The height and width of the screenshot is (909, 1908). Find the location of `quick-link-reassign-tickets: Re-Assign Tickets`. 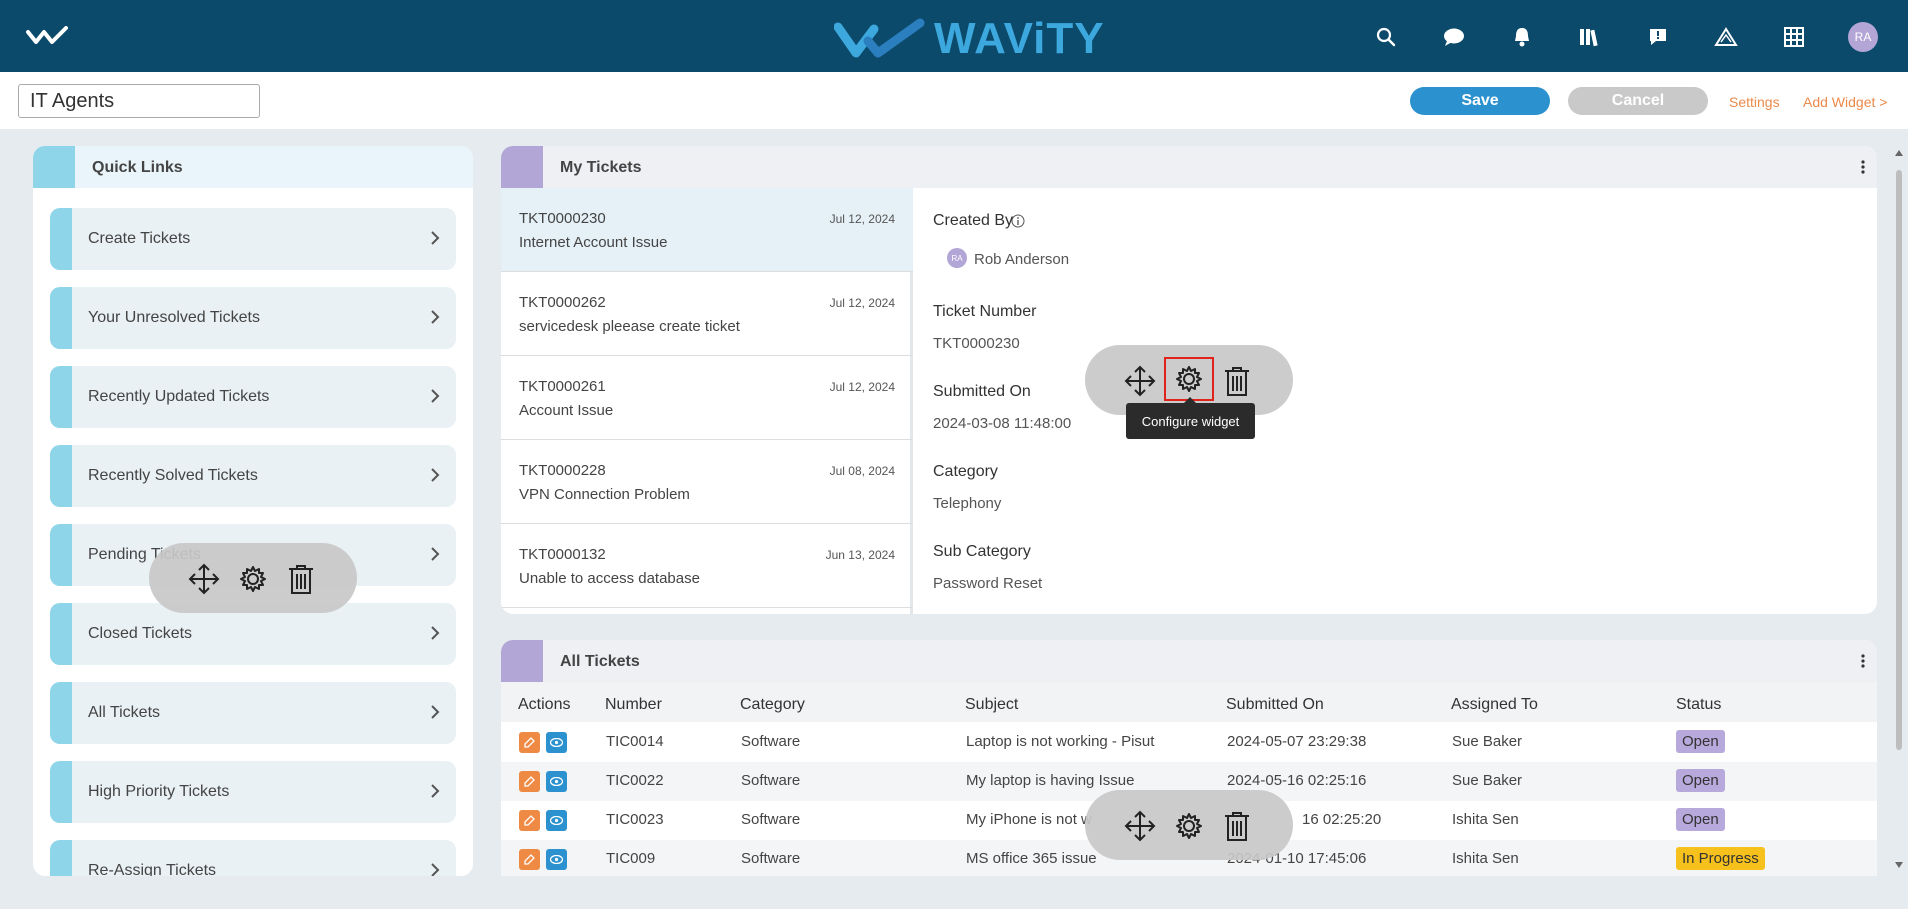

quick-link-reassign-tickets: Re-Assign Tickets is located at coordinates (253, 858).